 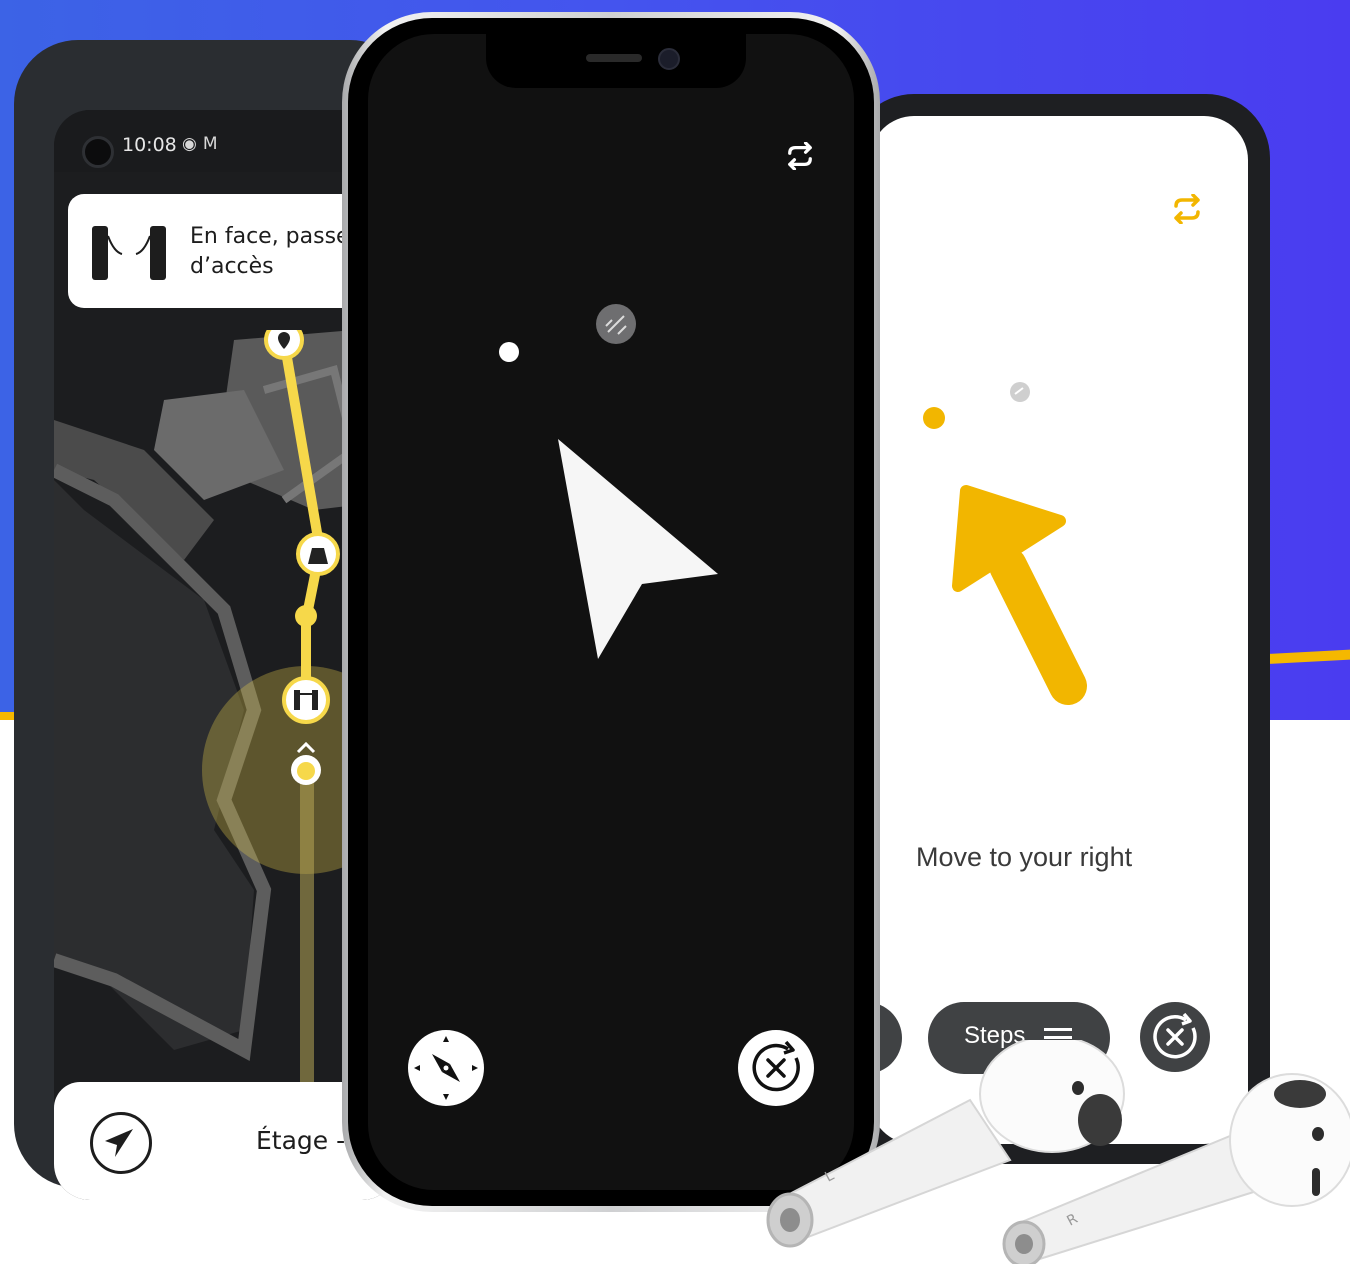 I want to click on instruction-text: Move to your right, so click(x=1024, y=857).